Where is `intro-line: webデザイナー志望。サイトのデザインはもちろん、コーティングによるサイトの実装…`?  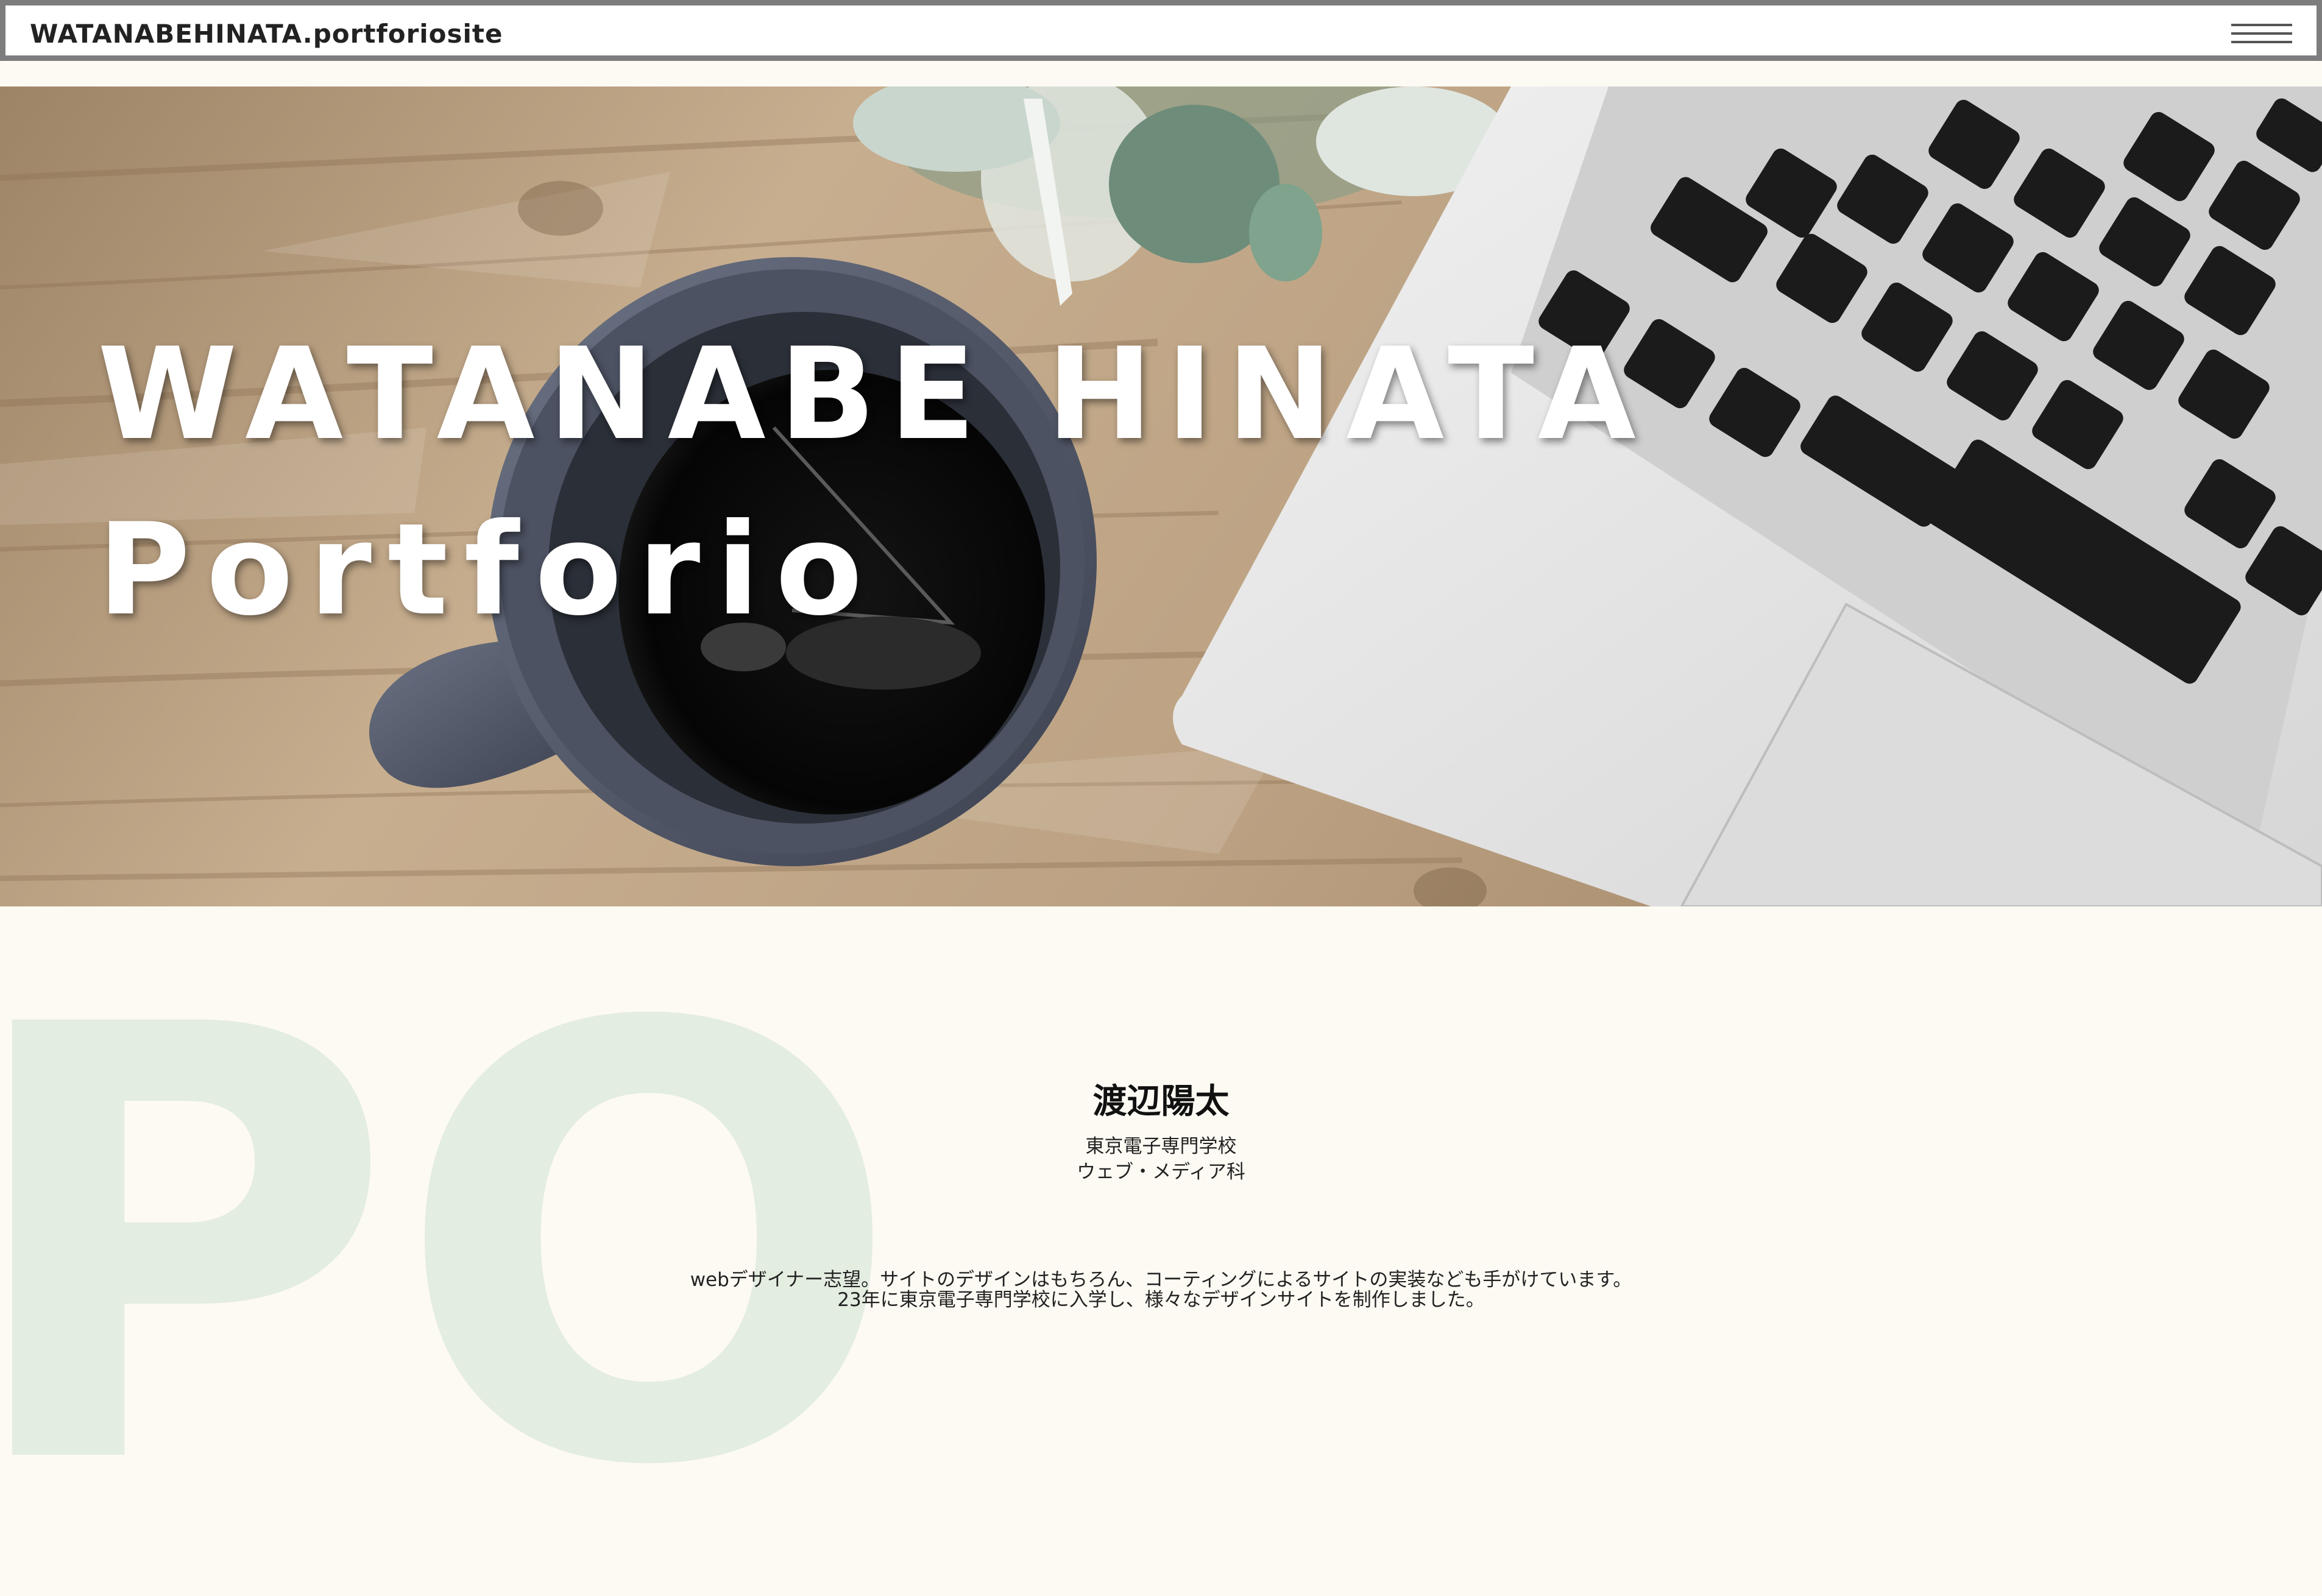 intro-line: webデザイナー志望。サイトのデザインはもちろん、コーティングによるサイトの実装… is located at coordinates (1161, 1280).